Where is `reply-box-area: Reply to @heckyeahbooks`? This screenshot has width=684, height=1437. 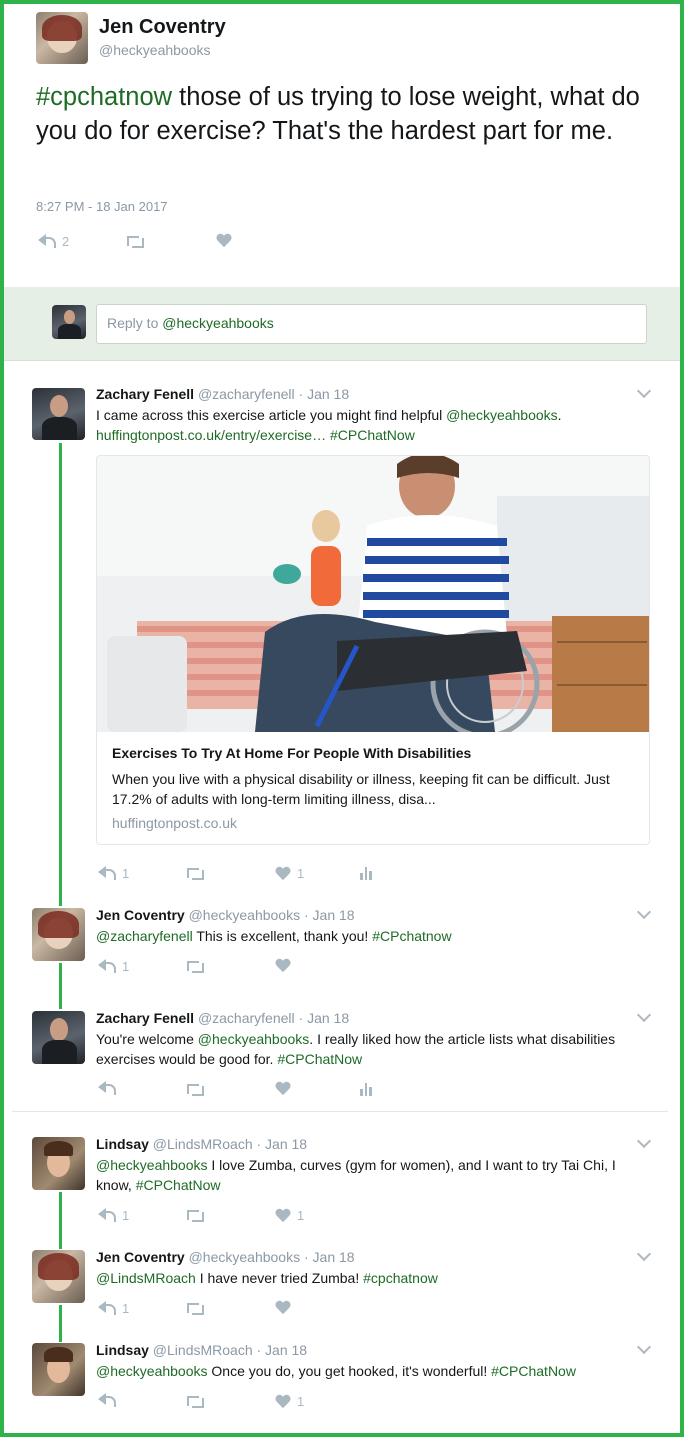
reply-box-area: Reply to @heckyeahbooks is located at coordinates (342, 324).